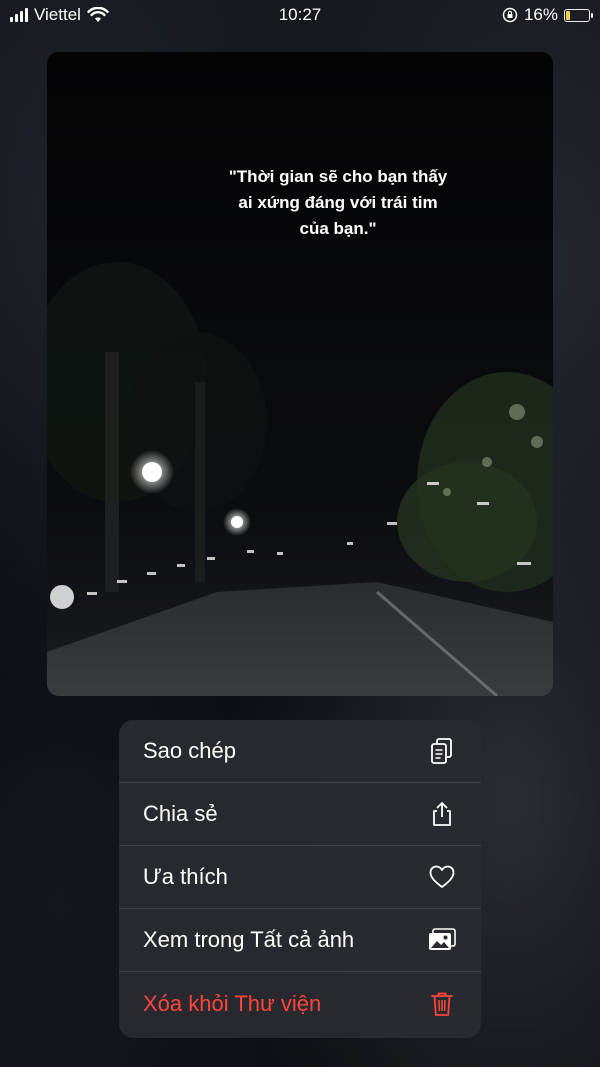 This screenshot has height=1067, width=600. Describe the element at coordinates (300, 814) in the screenshot. I see `menu-item-share: Chia sẻ` at that location.